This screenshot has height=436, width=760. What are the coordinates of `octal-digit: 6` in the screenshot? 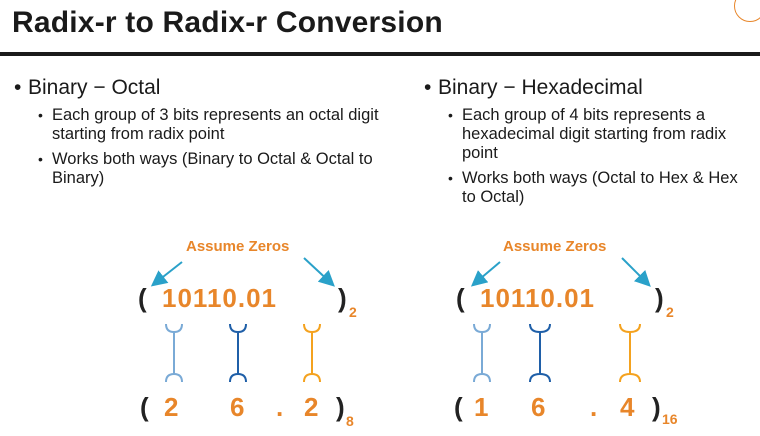 It's located at (237, 407).